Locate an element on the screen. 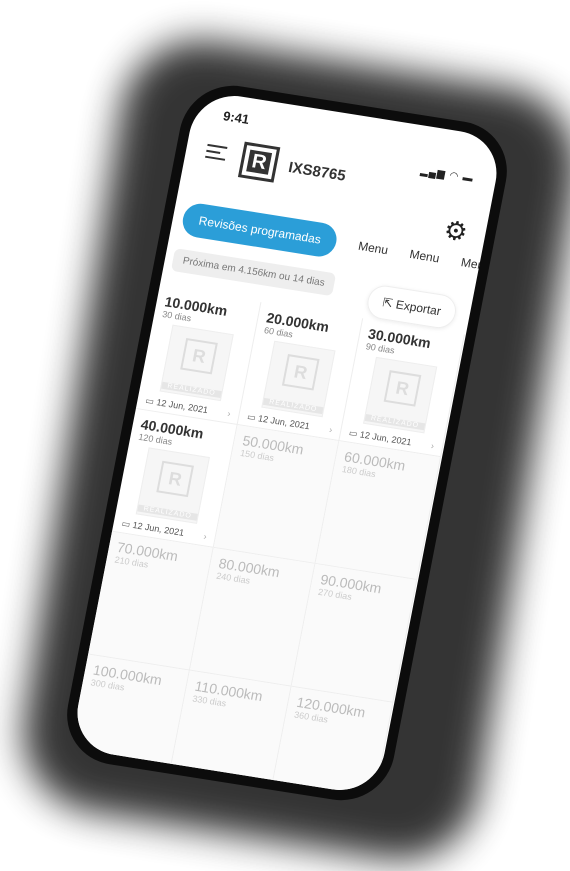 This screenshot has width=570, height=871. vehicle-plate: IXS8765 is located at coordinates (317, 172).